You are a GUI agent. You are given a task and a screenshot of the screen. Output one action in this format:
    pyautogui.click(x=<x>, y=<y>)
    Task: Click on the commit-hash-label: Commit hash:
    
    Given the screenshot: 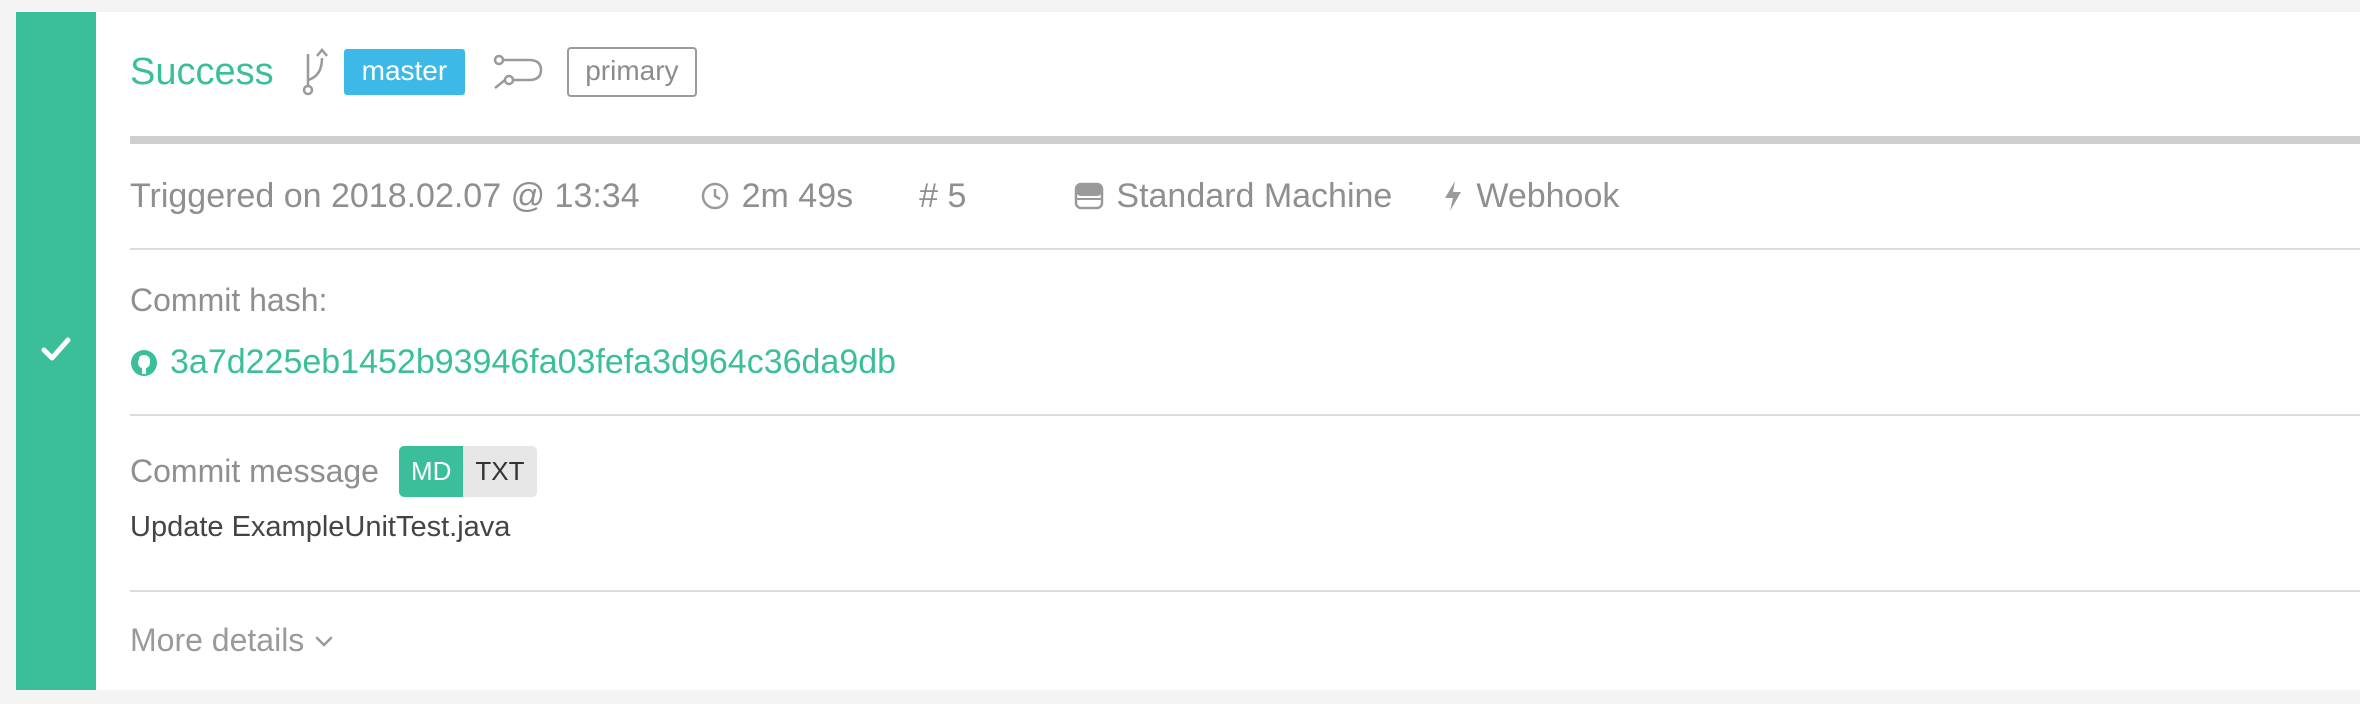 What is the action you would take?
    pyautogui.click(x=229, y=300)
    